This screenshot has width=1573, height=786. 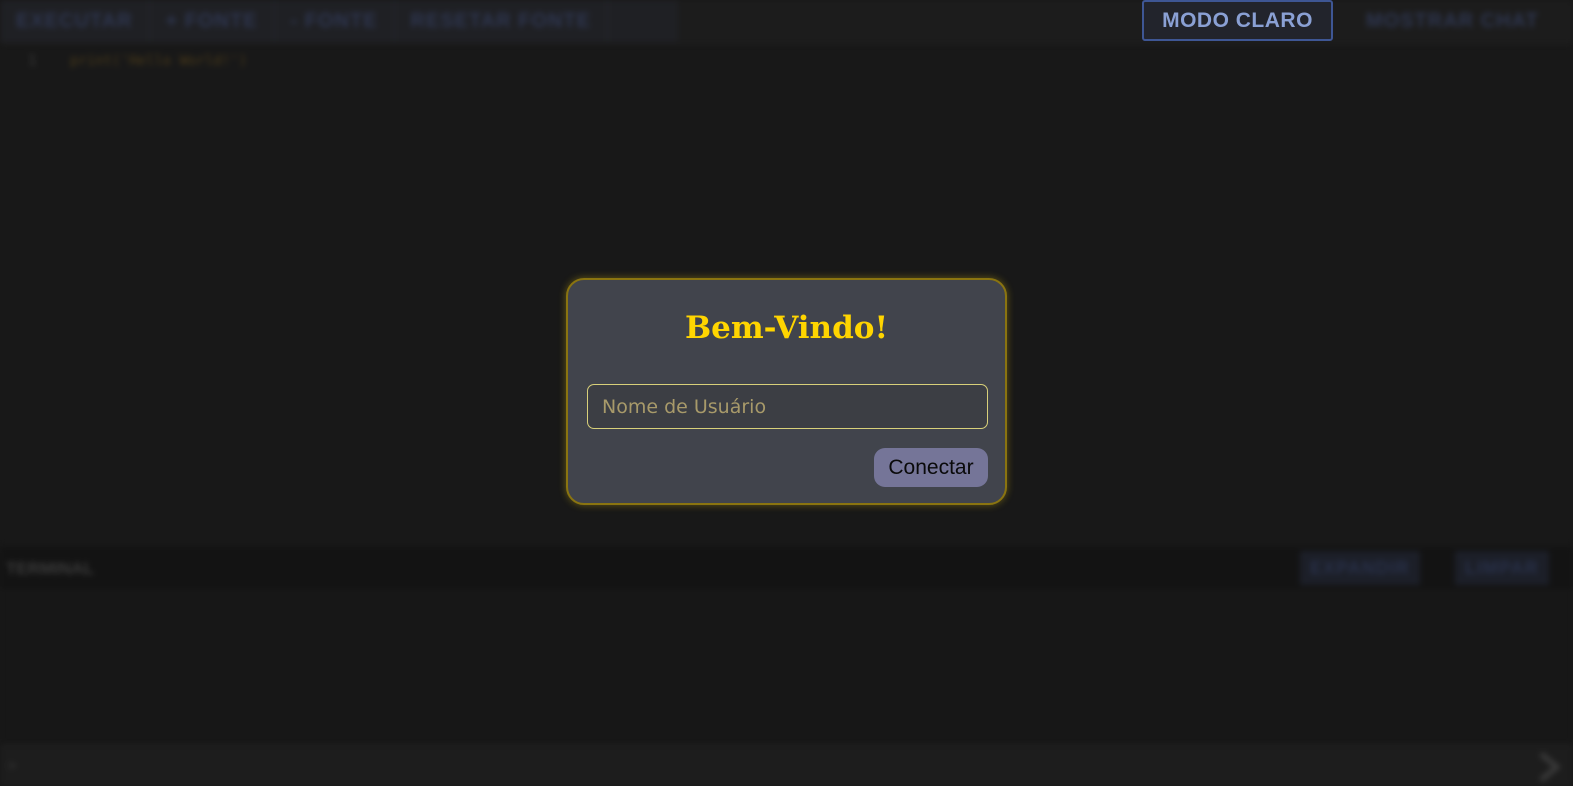 What do you see at coordinates (787, 406) in the screenshot?
I see `username-input` at bounding box center [787, 406].